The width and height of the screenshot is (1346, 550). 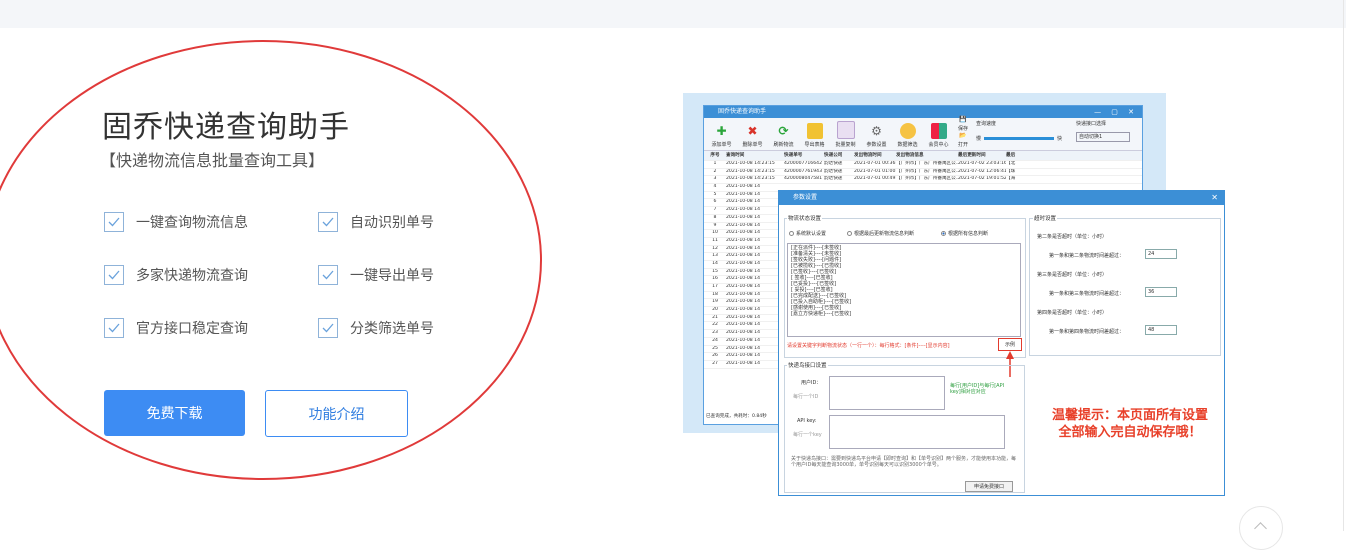 I want to click on table-cell: 17, so click(x=715, y=286).